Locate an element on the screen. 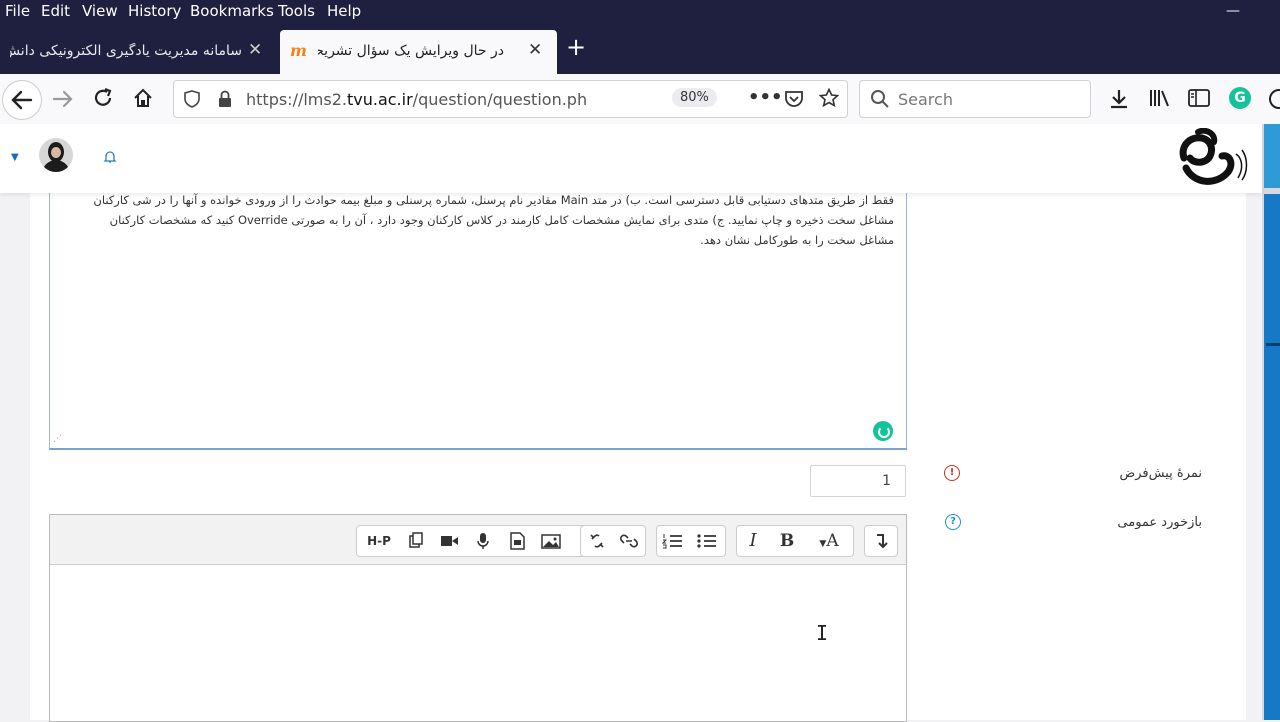  media-icon is located at coordinates (517, 541).